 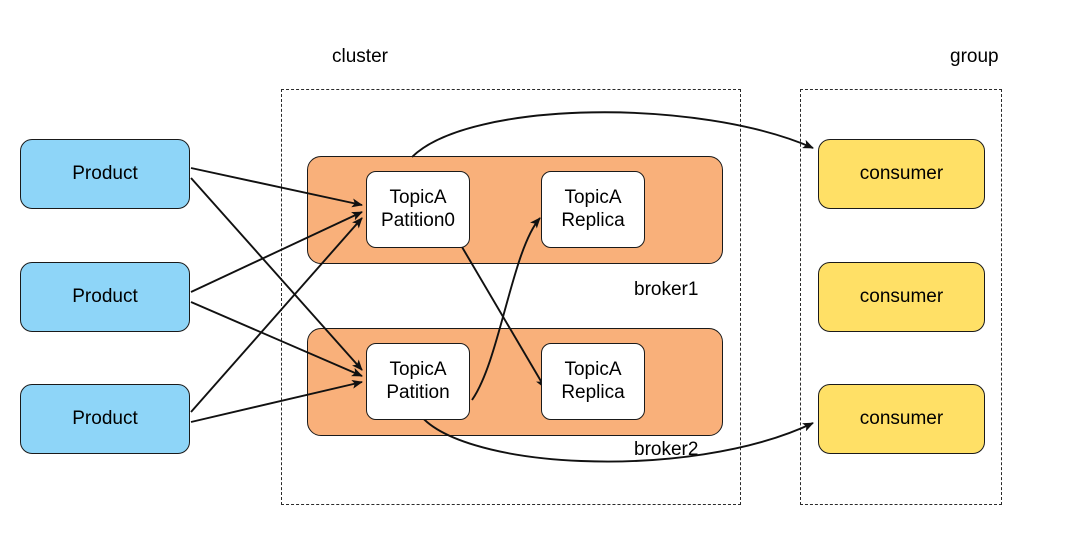 I want to click on broker1-partition-node: TopicA Patition0, so click(x=418, y=209).